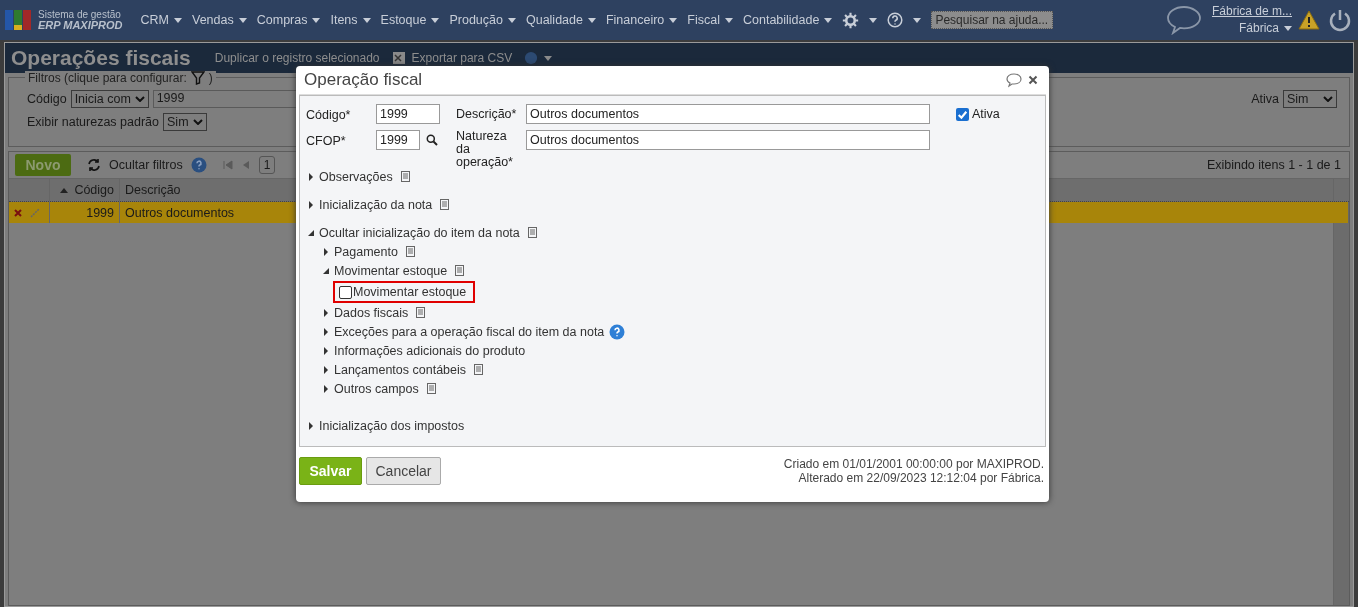 The width and height of the screenshot is (1358, 607). Describe the element at coordinates (219, 20) in the screenshot. I see `menu-item: Vendas` at that location.